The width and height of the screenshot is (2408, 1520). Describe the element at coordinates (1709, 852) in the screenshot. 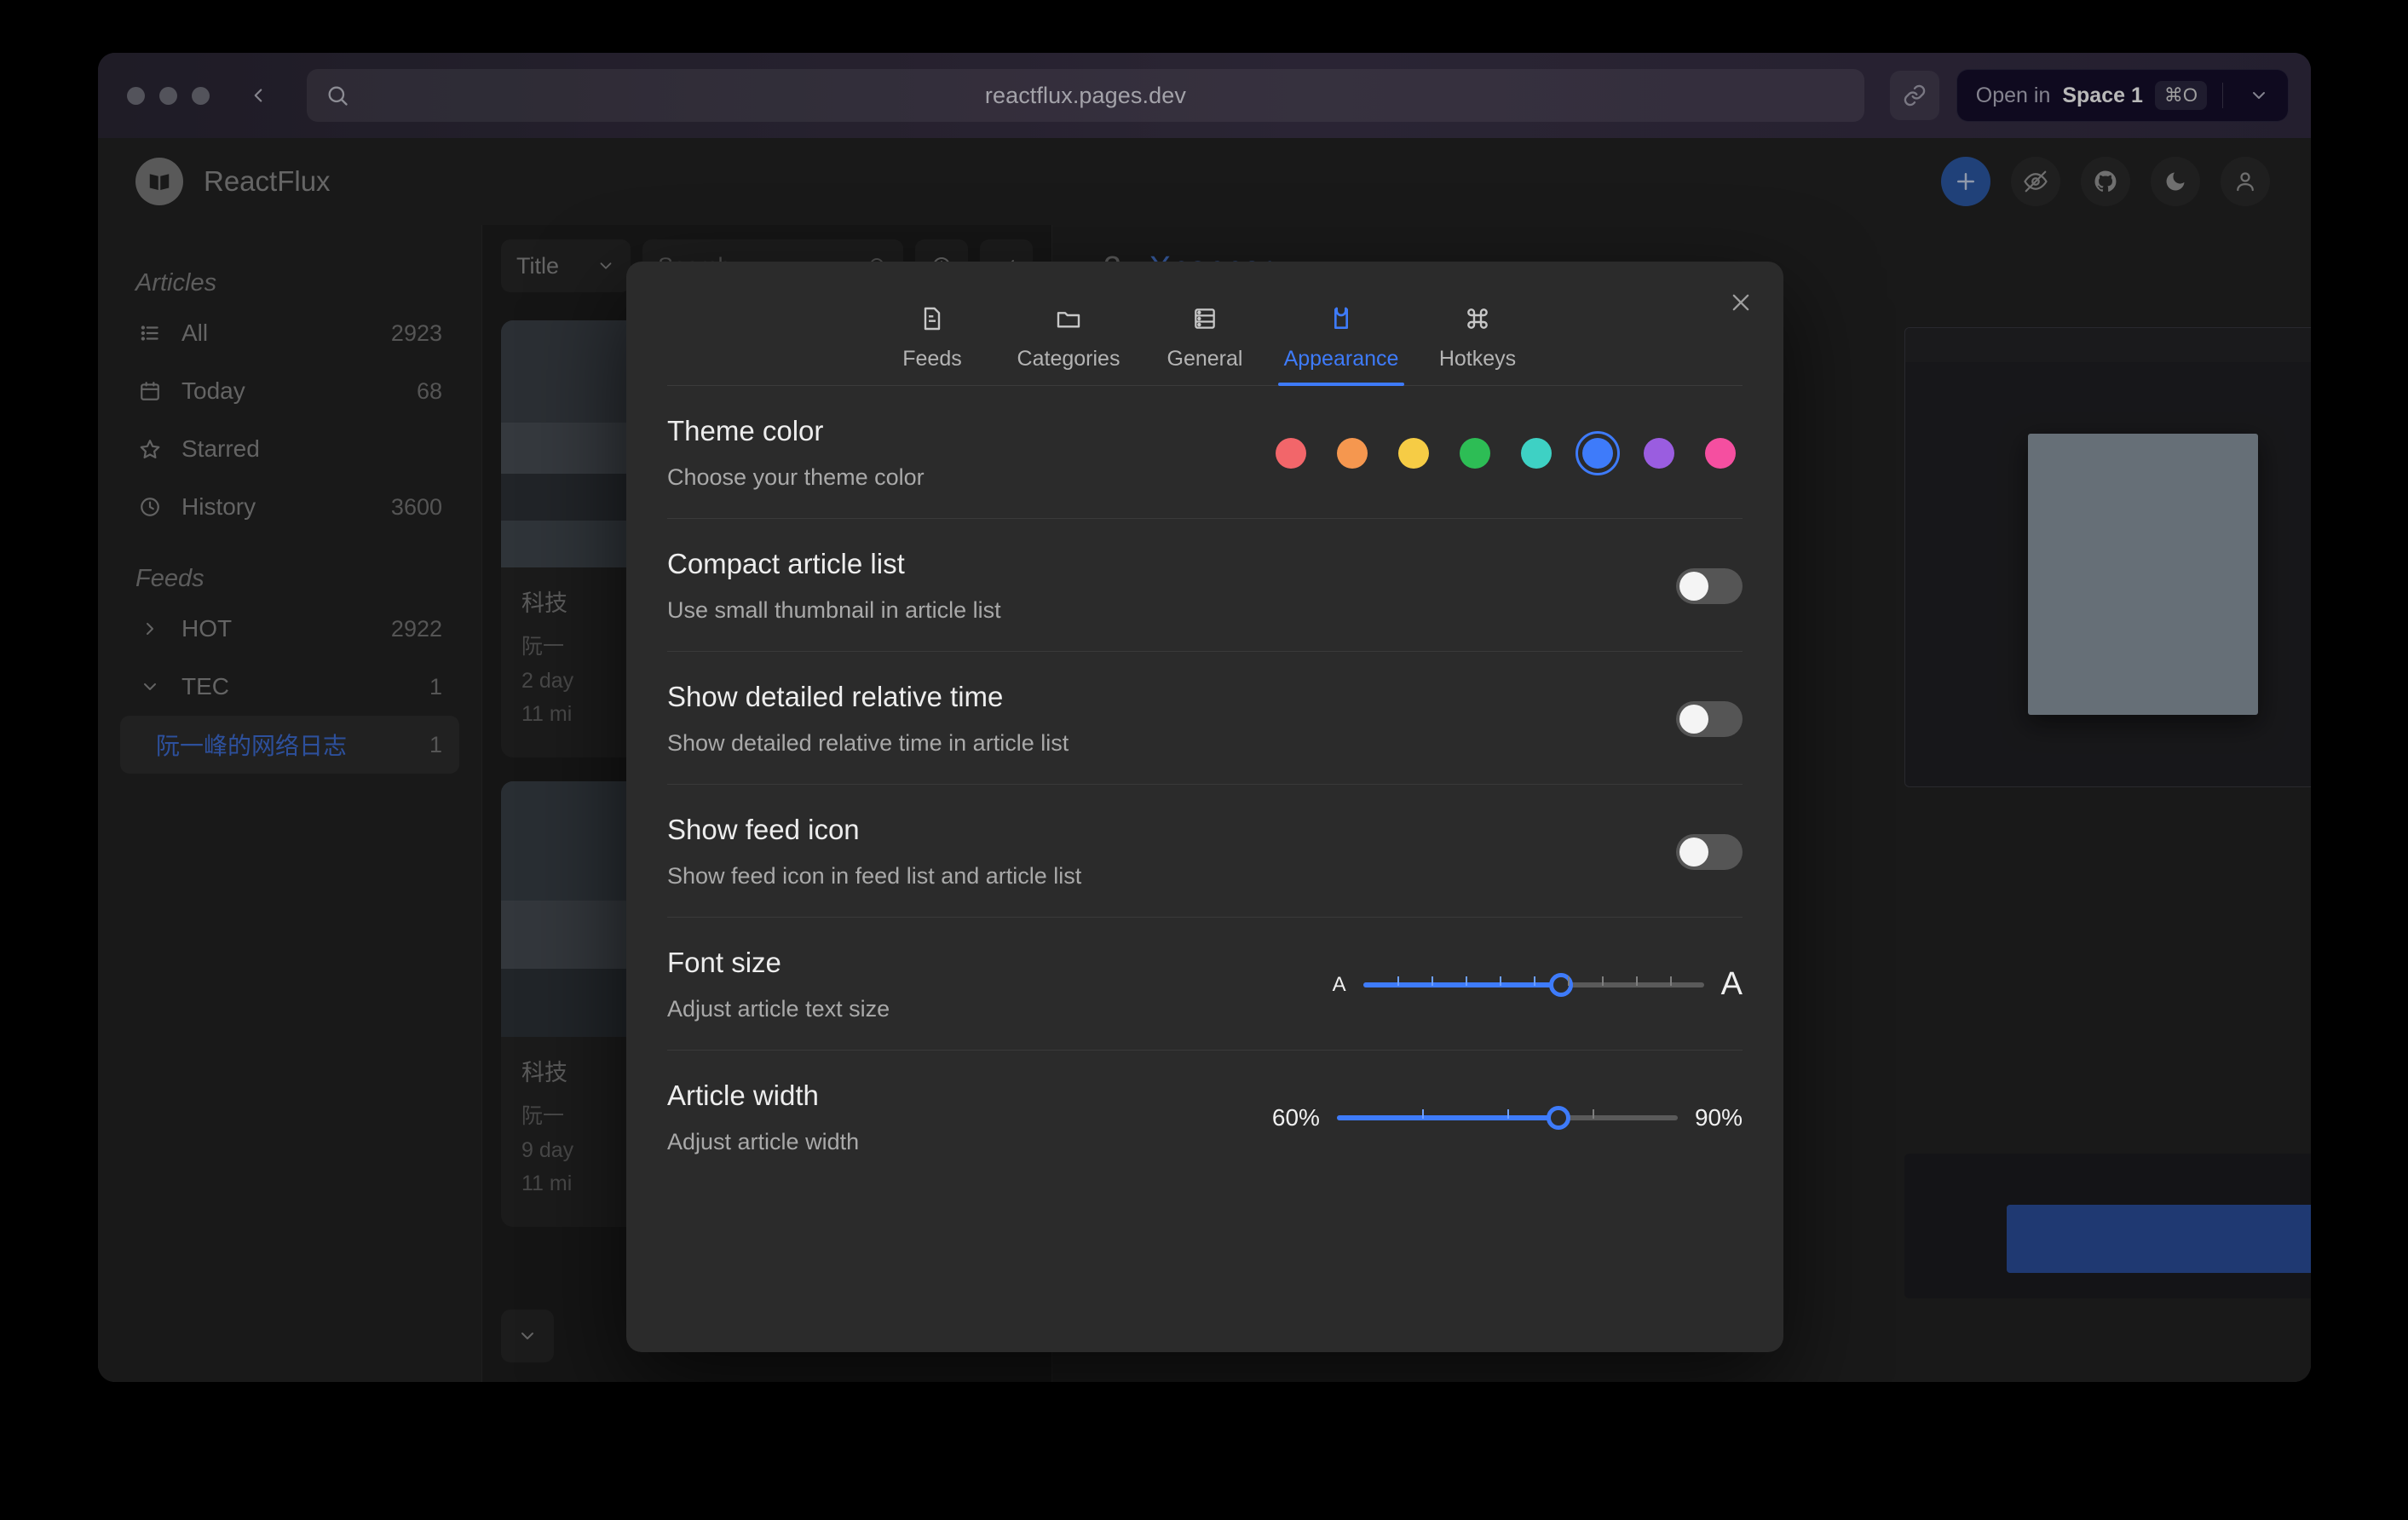

I see `show-feed-icon-toggle` at that location.